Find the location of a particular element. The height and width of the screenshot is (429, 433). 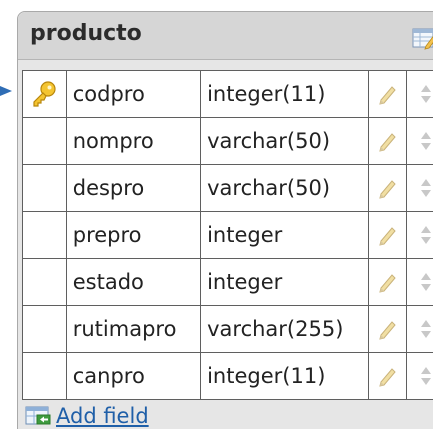

field-name: prepro is located at coordinates (133, 235).